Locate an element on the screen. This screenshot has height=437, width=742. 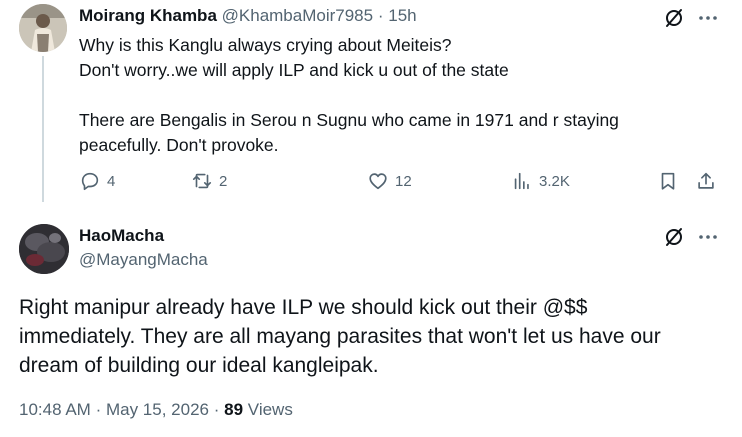
action-bar: 4 2 12 3.2K is located at coordinates (399, 183).